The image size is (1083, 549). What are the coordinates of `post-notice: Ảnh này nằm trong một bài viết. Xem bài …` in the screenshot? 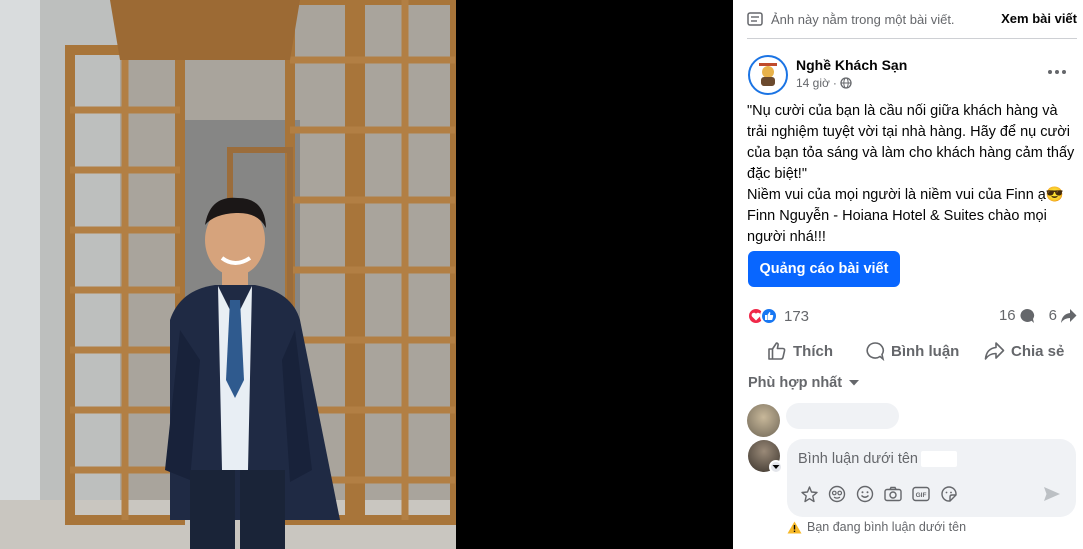 It's located at (912, 19).